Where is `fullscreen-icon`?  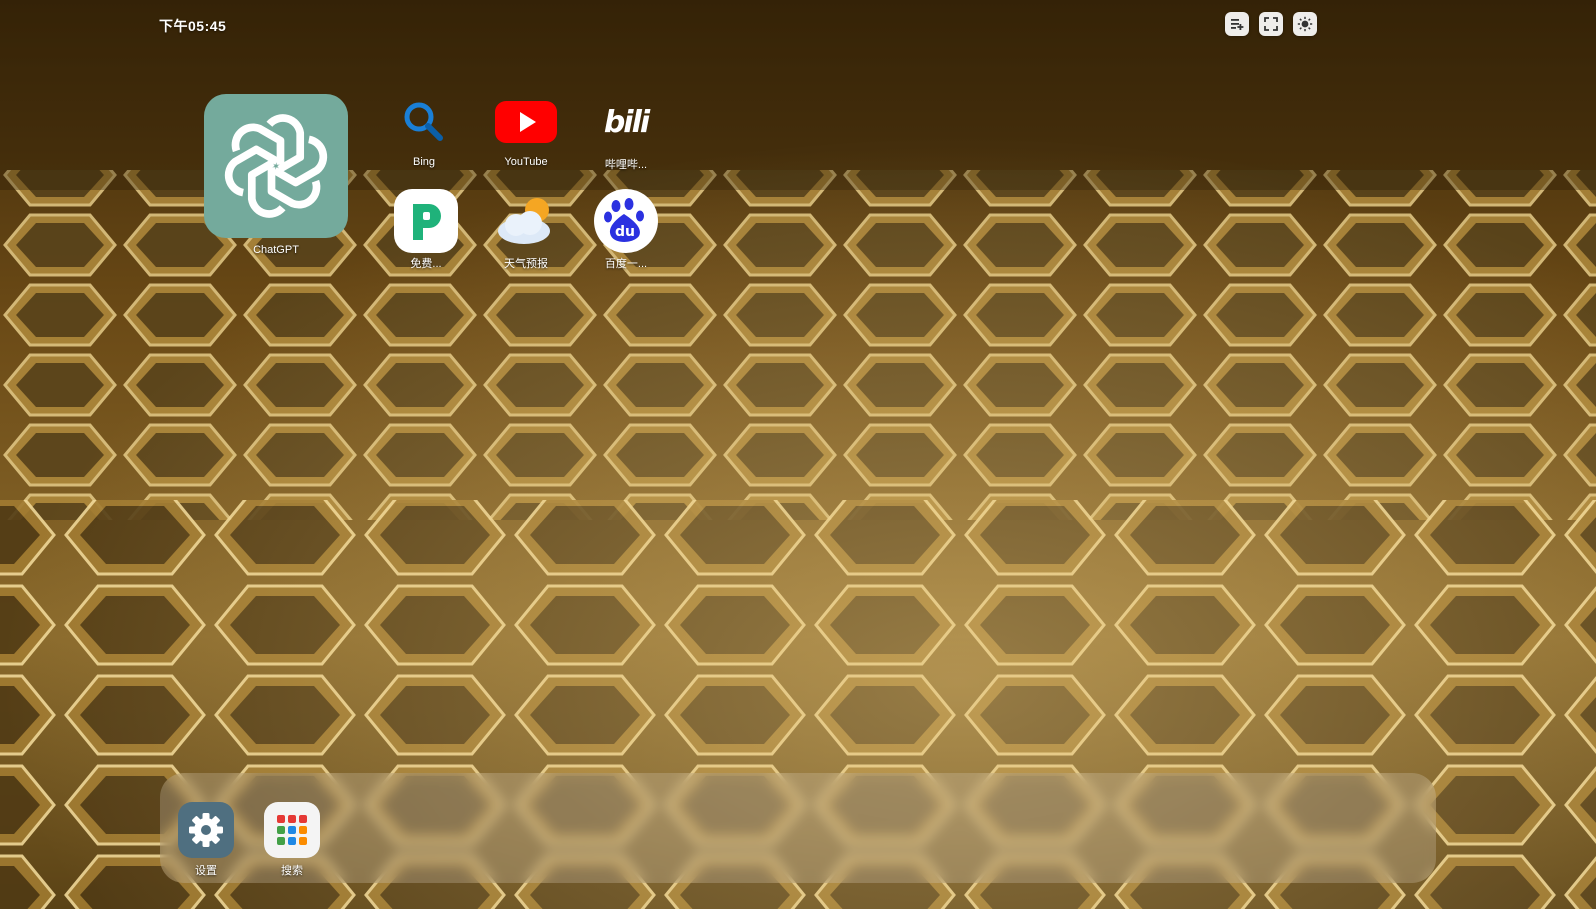
fullscreen-icon is located at coordinates (1271, 24).